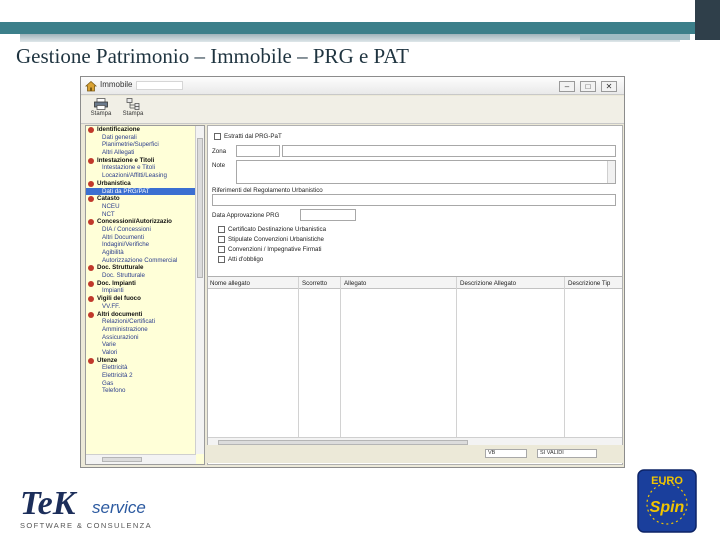  I want to click on riferimenti-input, so click(414, 200).